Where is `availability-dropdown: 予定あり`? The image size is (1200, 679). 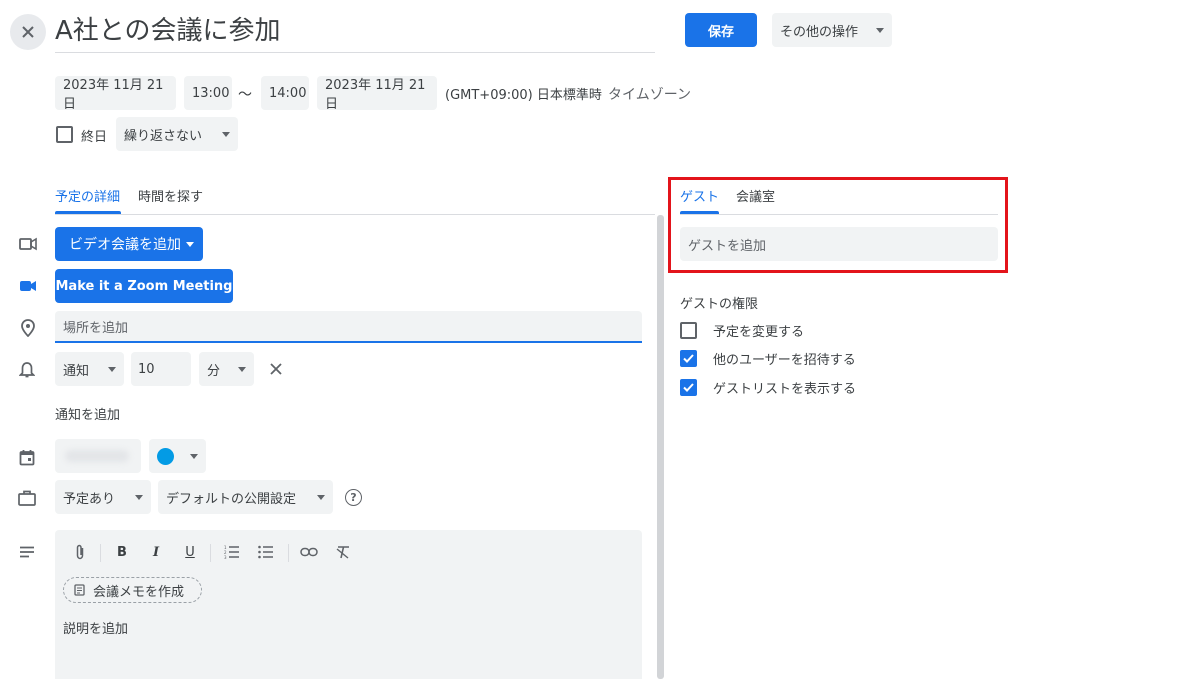
availability-dropdown: 予定あり is located at coordinates (103, 497).